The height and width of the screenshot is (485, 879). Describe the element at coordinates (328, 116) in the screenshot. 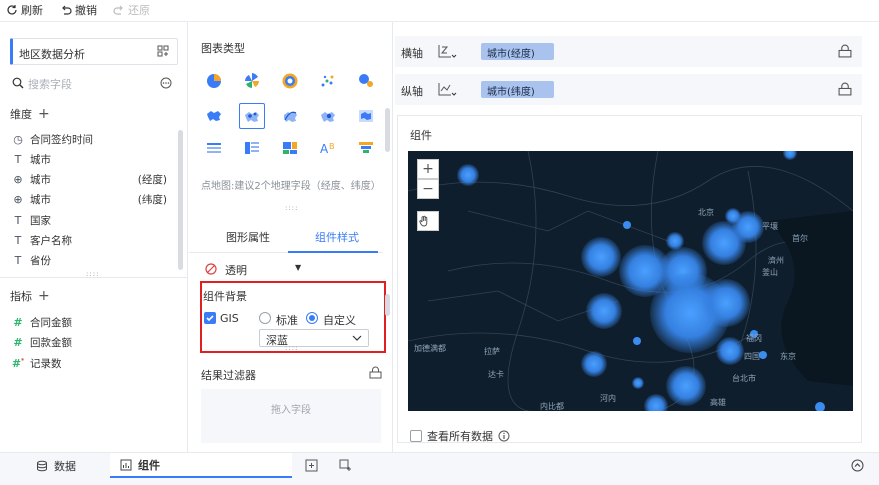

I see `heat-map-type` at that location.